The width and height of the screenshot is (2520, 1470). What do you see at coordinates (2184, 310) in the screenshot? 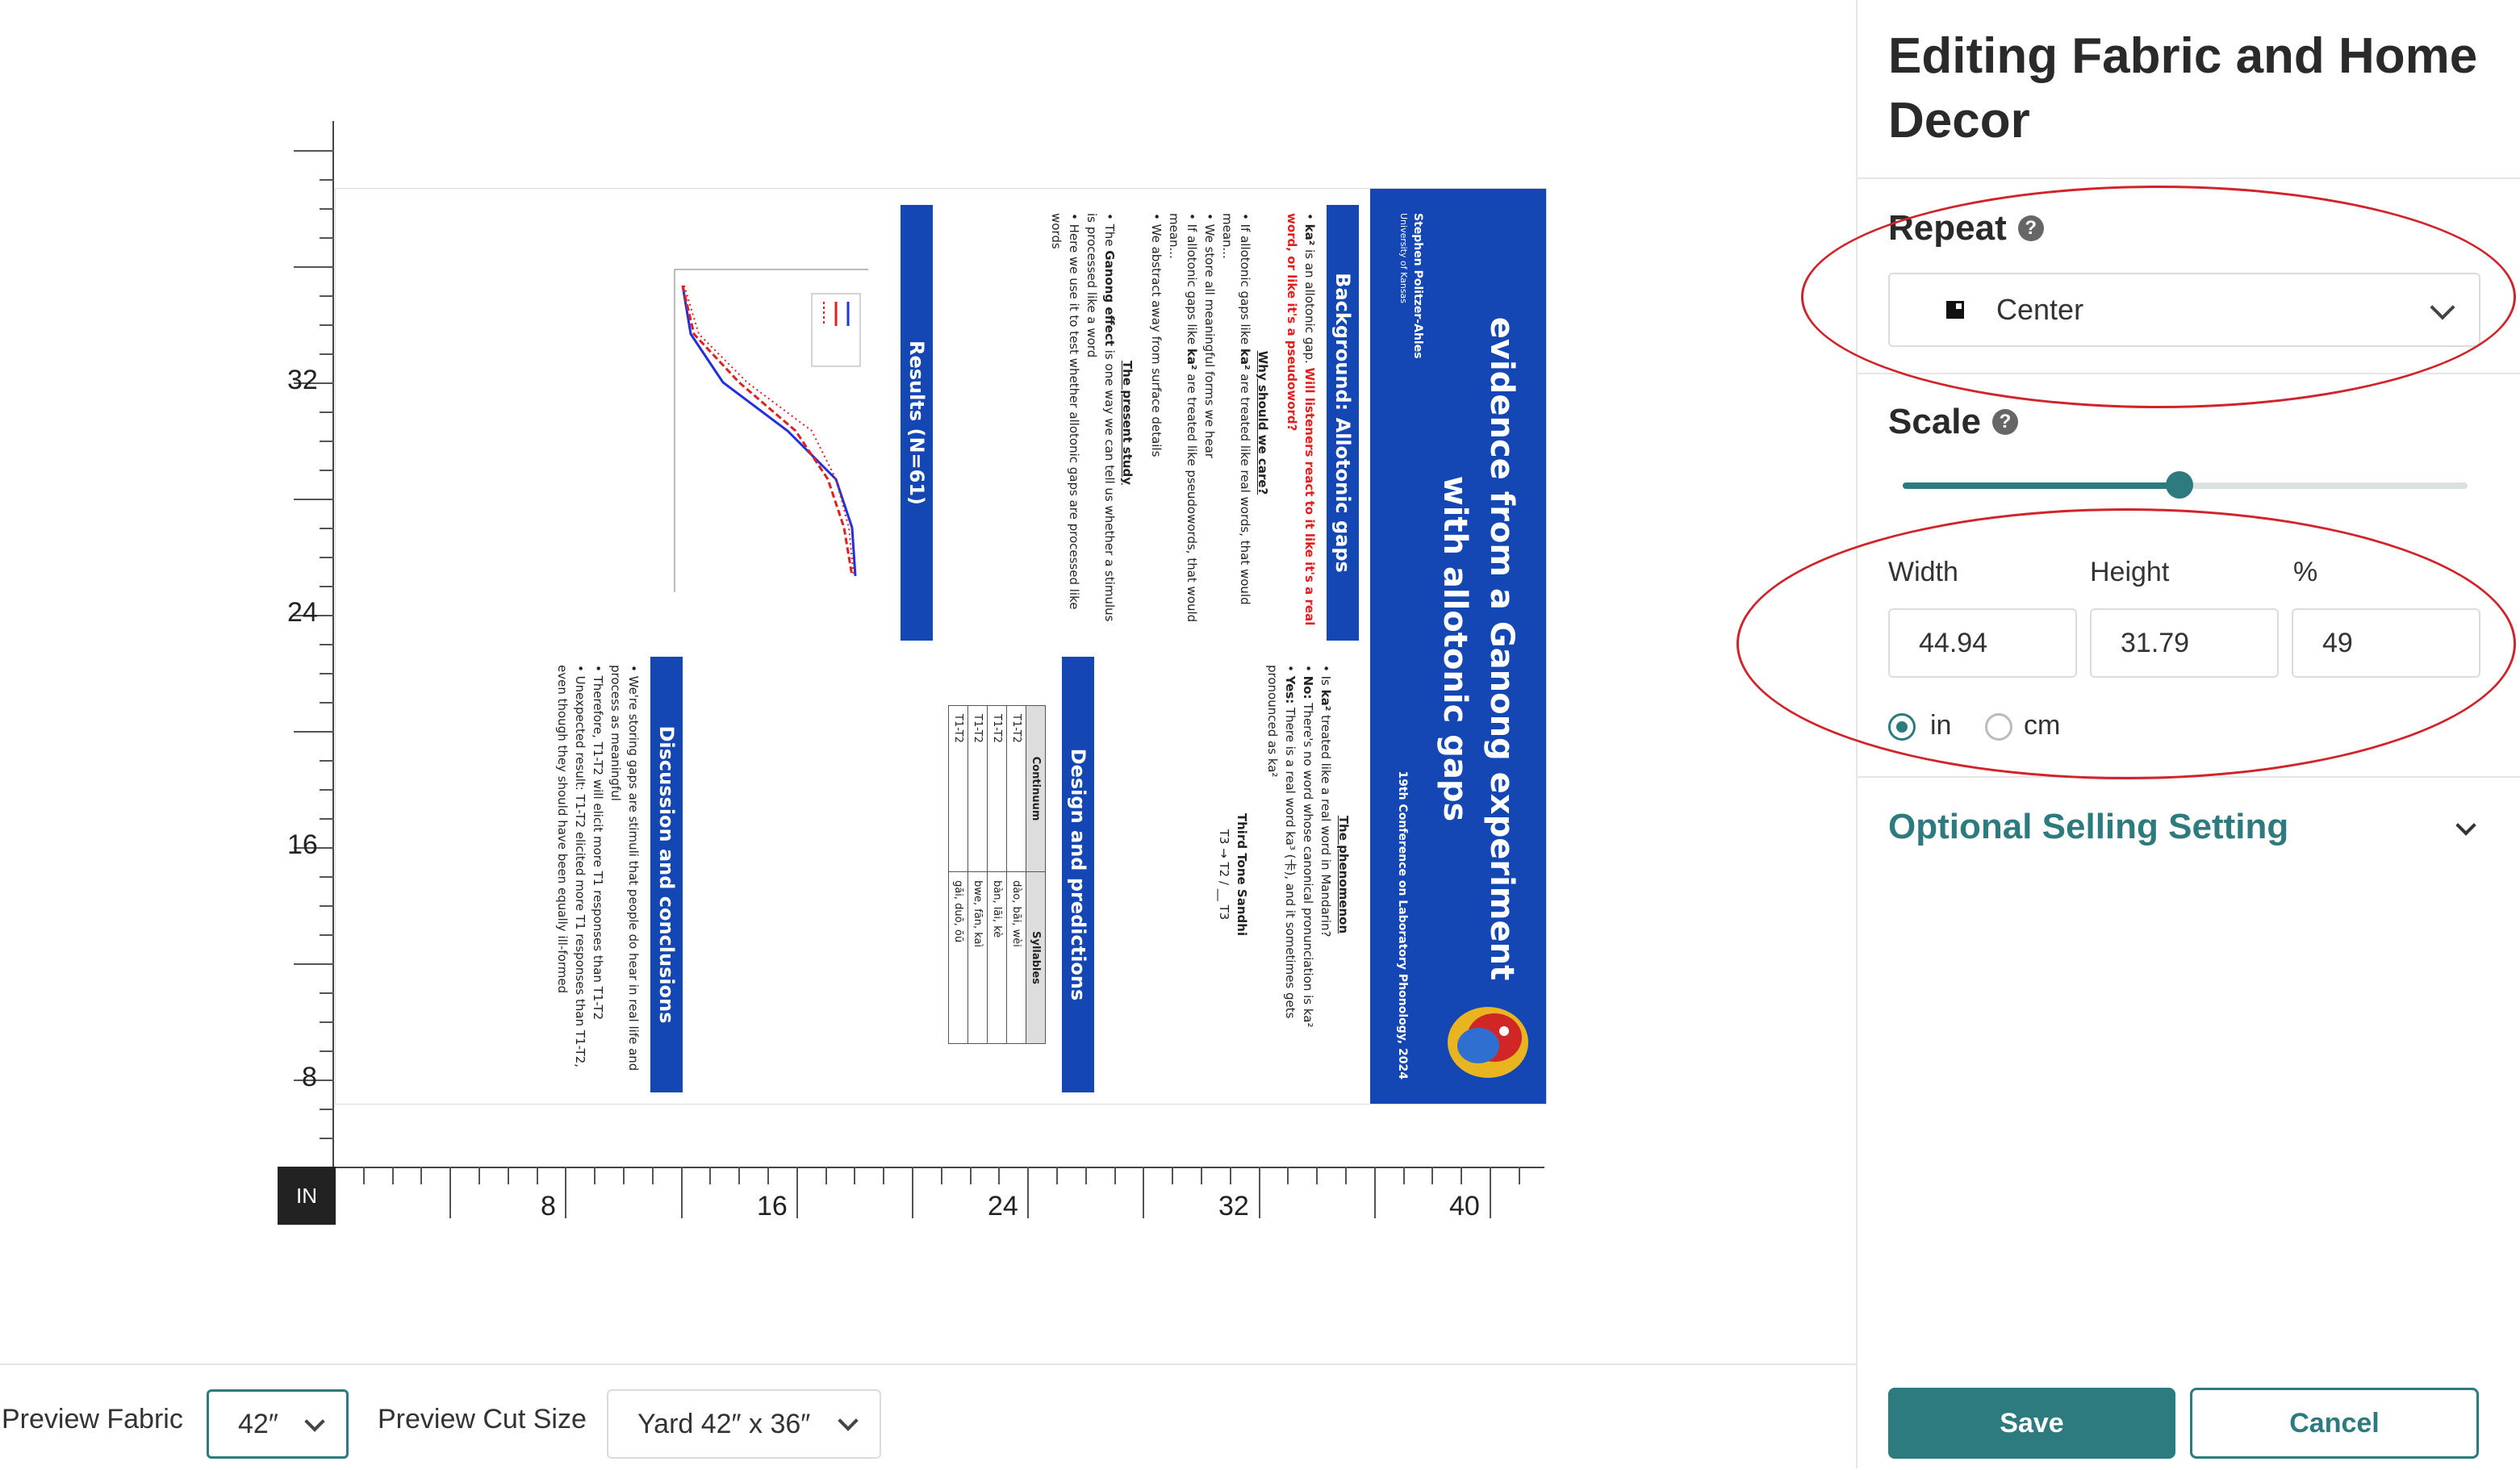
I see `repeat-select: Center` at bounding box center [2184, 310].